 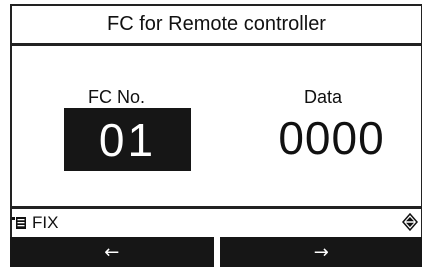 I want to click on left-arrow-button: ←, so click(x=112, y=252).